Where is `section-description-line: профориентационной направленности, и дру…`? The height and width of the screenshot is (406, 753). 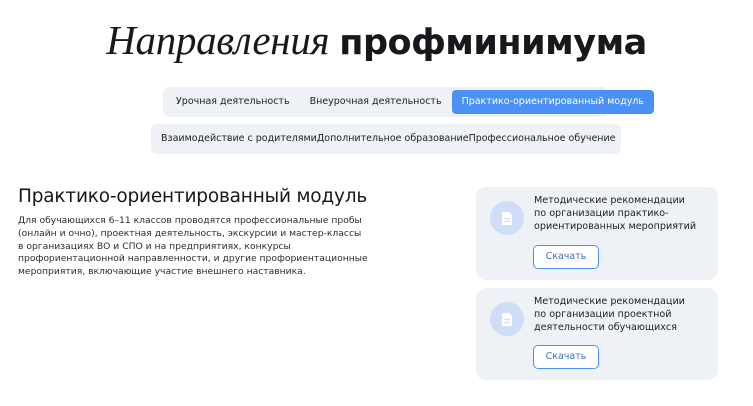
section-description-line: профориентационной направленности, и дру… is located at coordinates (193, 259).